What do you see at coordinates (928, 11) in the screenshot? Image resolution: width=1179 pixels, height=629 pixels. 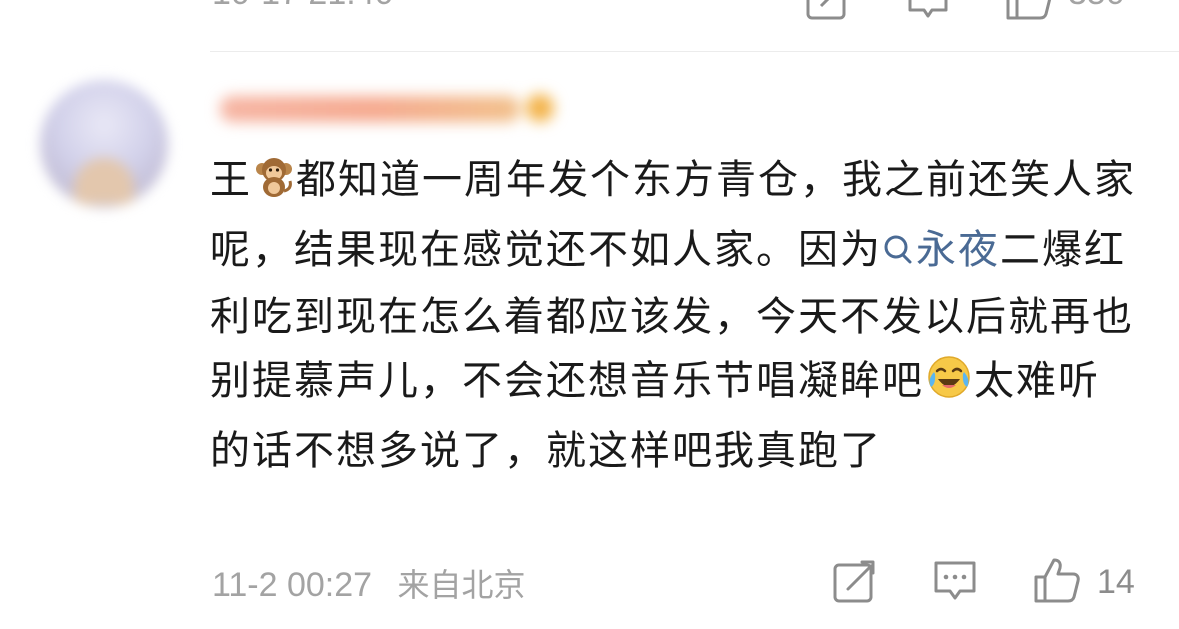 I see `previous-comment-icon` at bounding box center [928, 11].